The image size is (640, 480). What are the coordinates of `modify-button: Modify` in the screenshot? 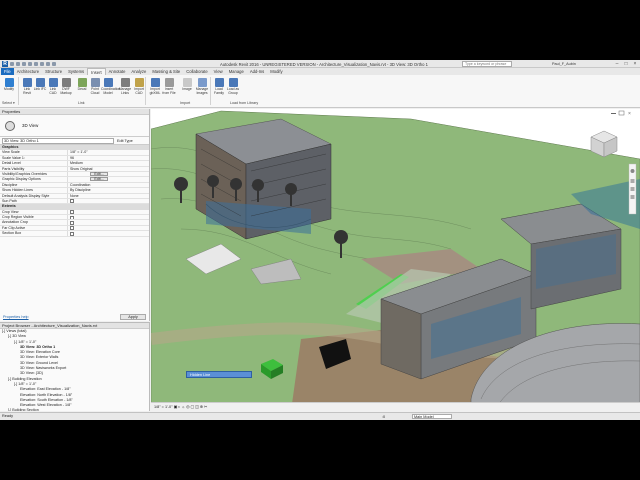 It's located at (9, 88).